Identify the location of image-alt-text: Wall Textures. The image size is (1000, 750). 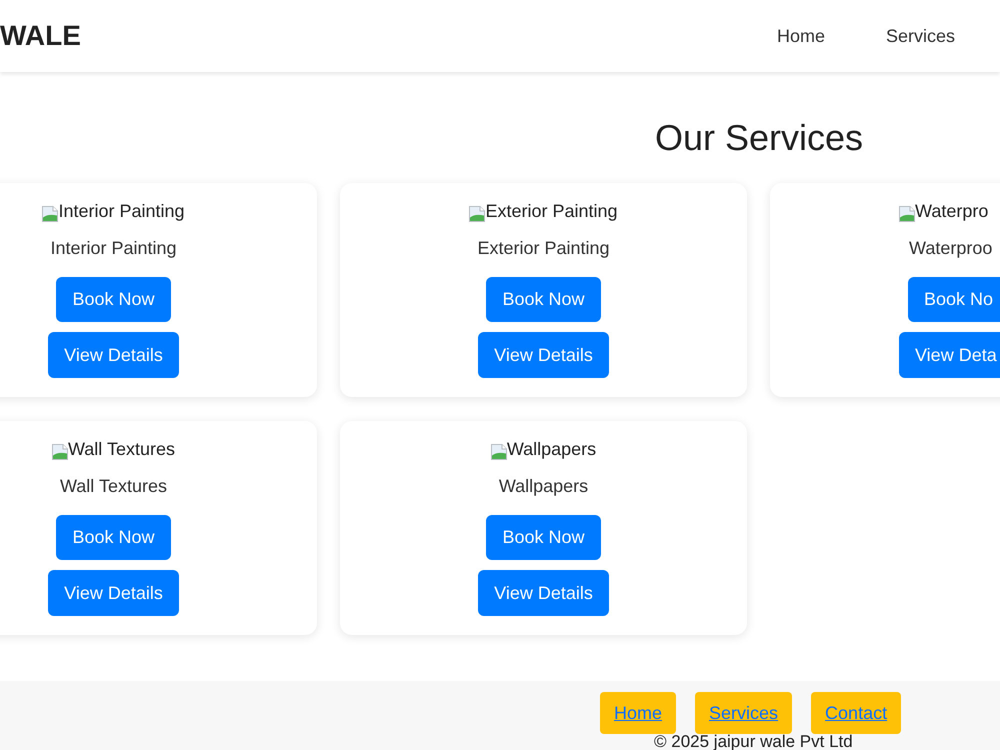
(122, 449).